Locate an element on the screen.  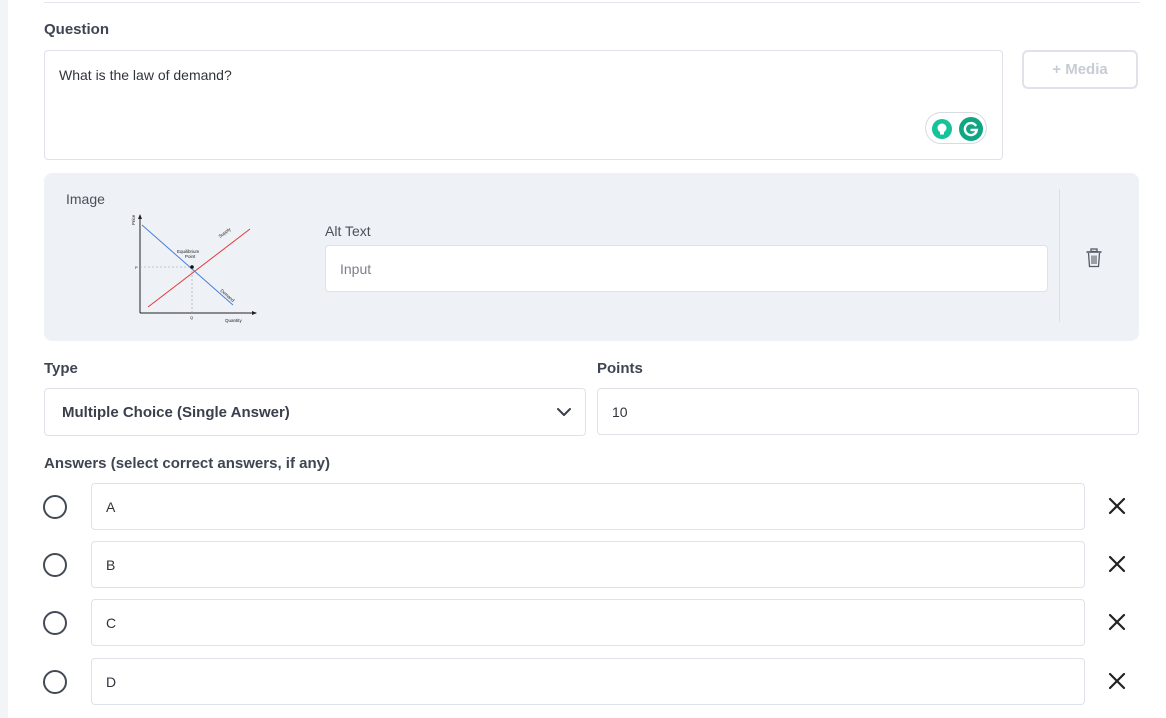
answer-row: A is located at coordinates (583, 507).